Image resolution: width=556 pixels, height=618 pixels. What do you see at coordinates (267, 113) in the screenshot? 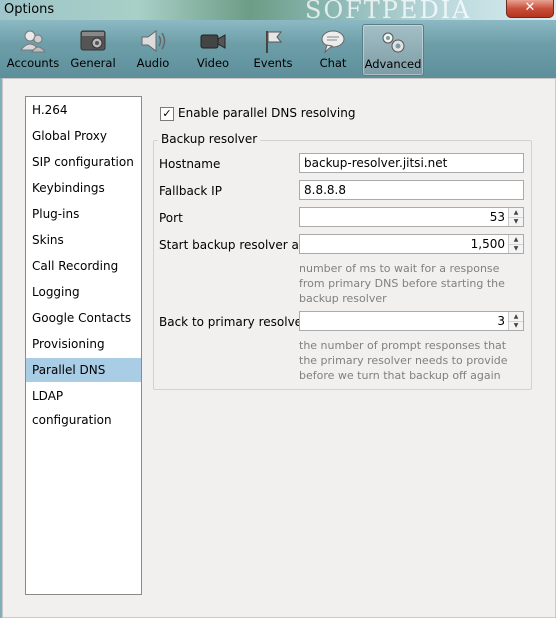
I see `enable-parallel-dns-label: Enable parallel DNS resolving` at bounding box center [267, 113].